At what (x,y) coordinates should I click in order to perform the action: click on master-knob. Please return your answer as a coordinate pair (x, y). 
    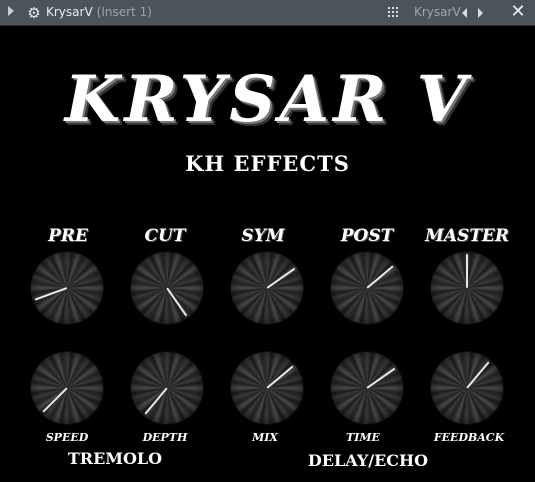
    Looking at the image, I should click on (467, 288).